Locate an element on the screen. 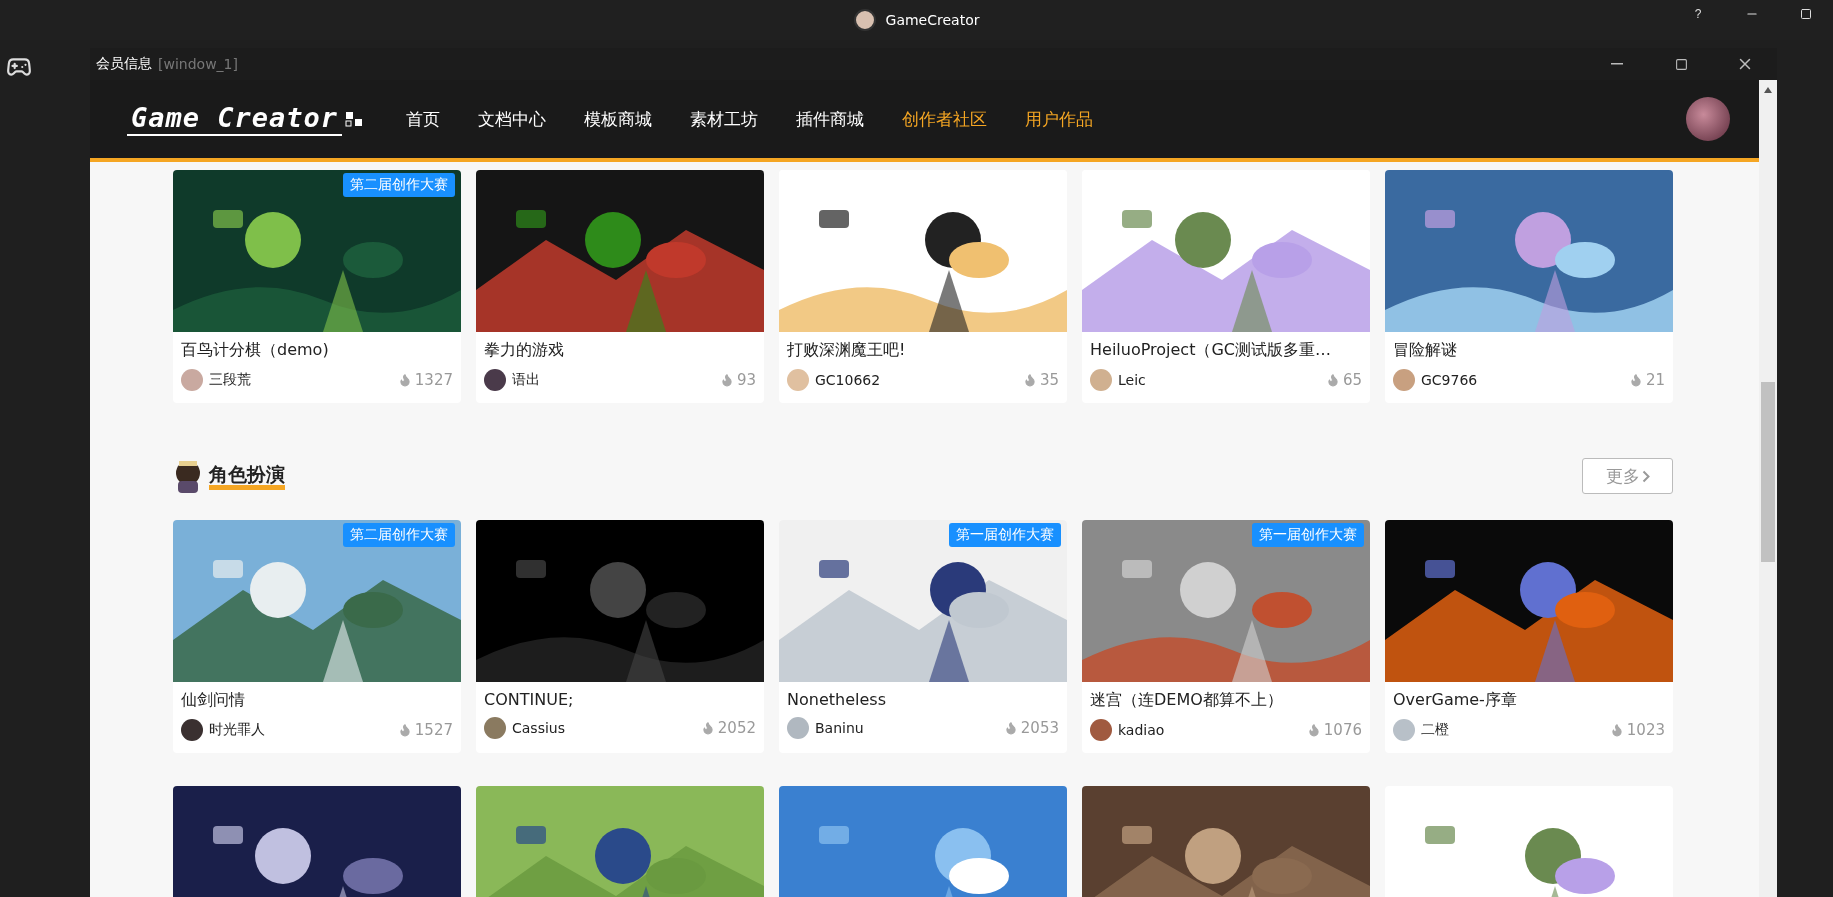  user-avatar is located at coordinates (1708, 119).